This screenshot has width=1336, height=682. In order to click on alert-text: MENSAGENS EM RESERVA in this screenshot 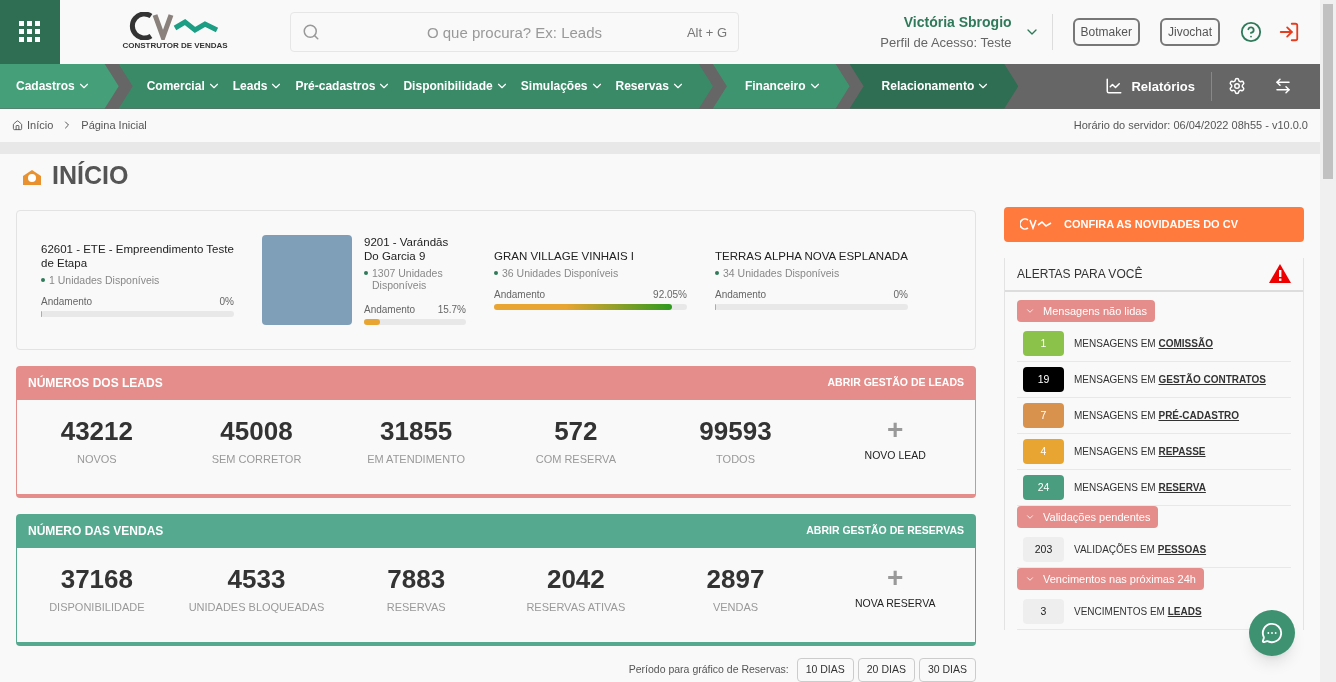, I will do `click(1140, 488)`.